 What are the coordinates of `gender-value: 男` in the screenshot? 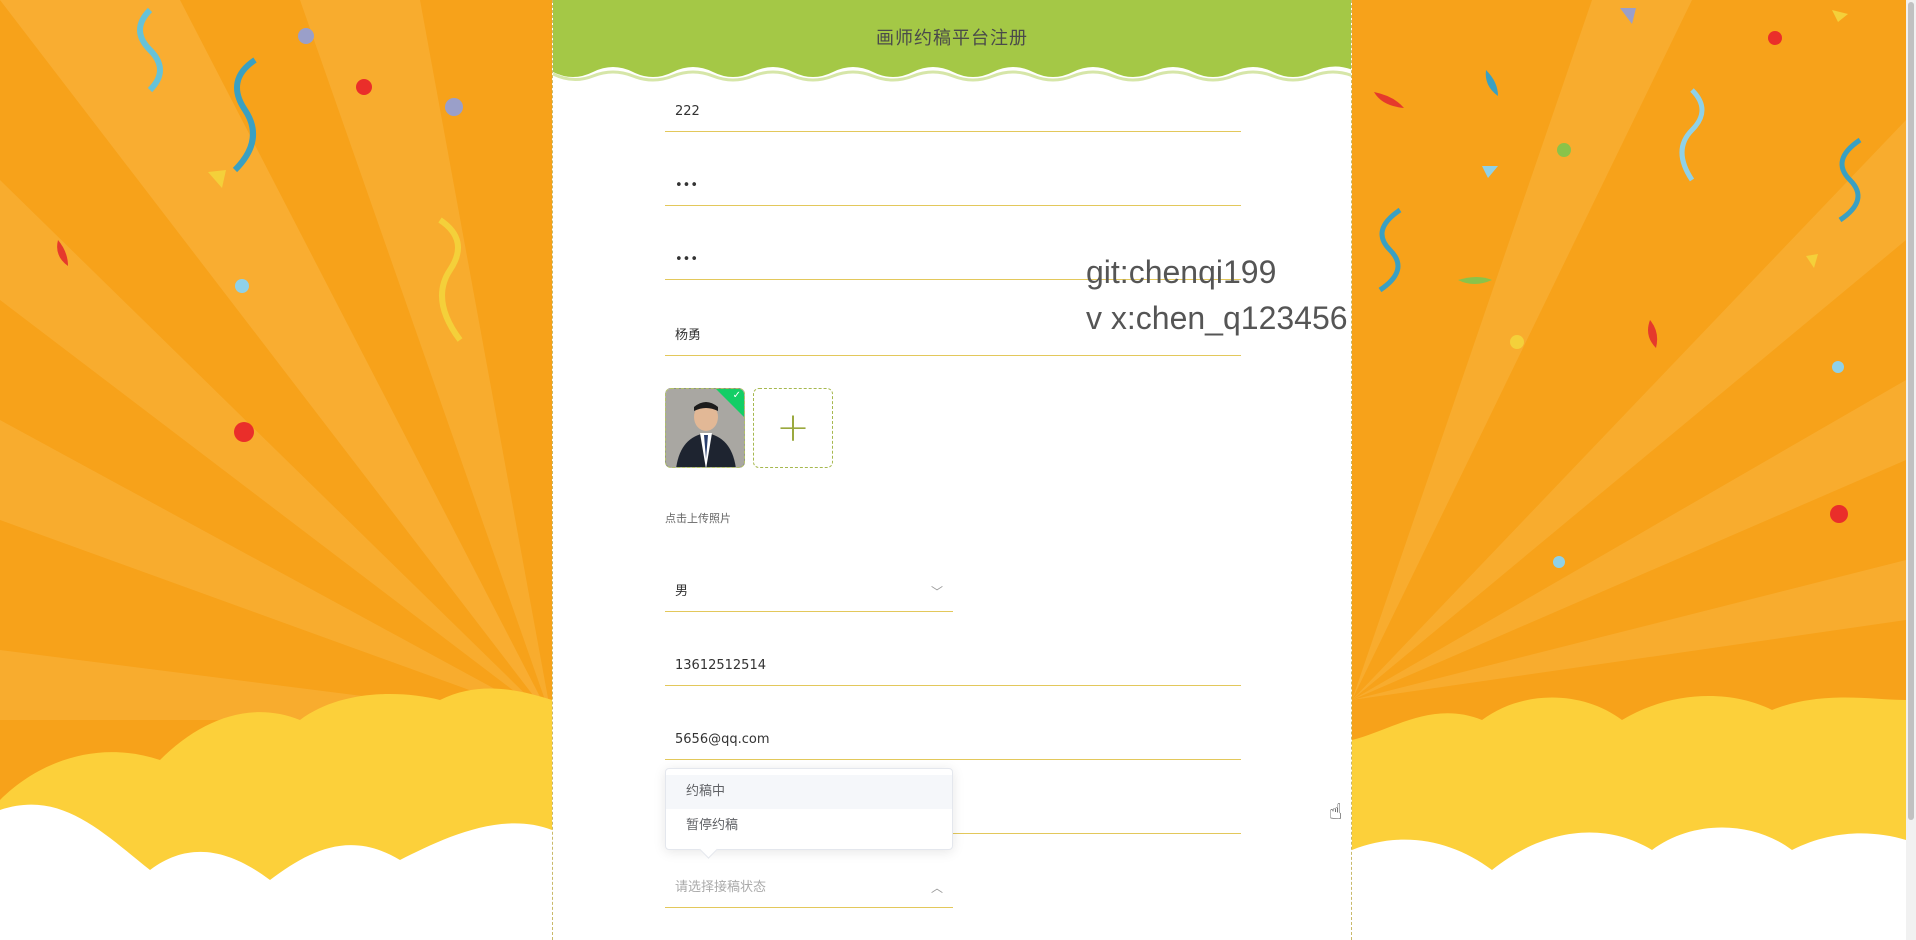 It's located at (682, 591).